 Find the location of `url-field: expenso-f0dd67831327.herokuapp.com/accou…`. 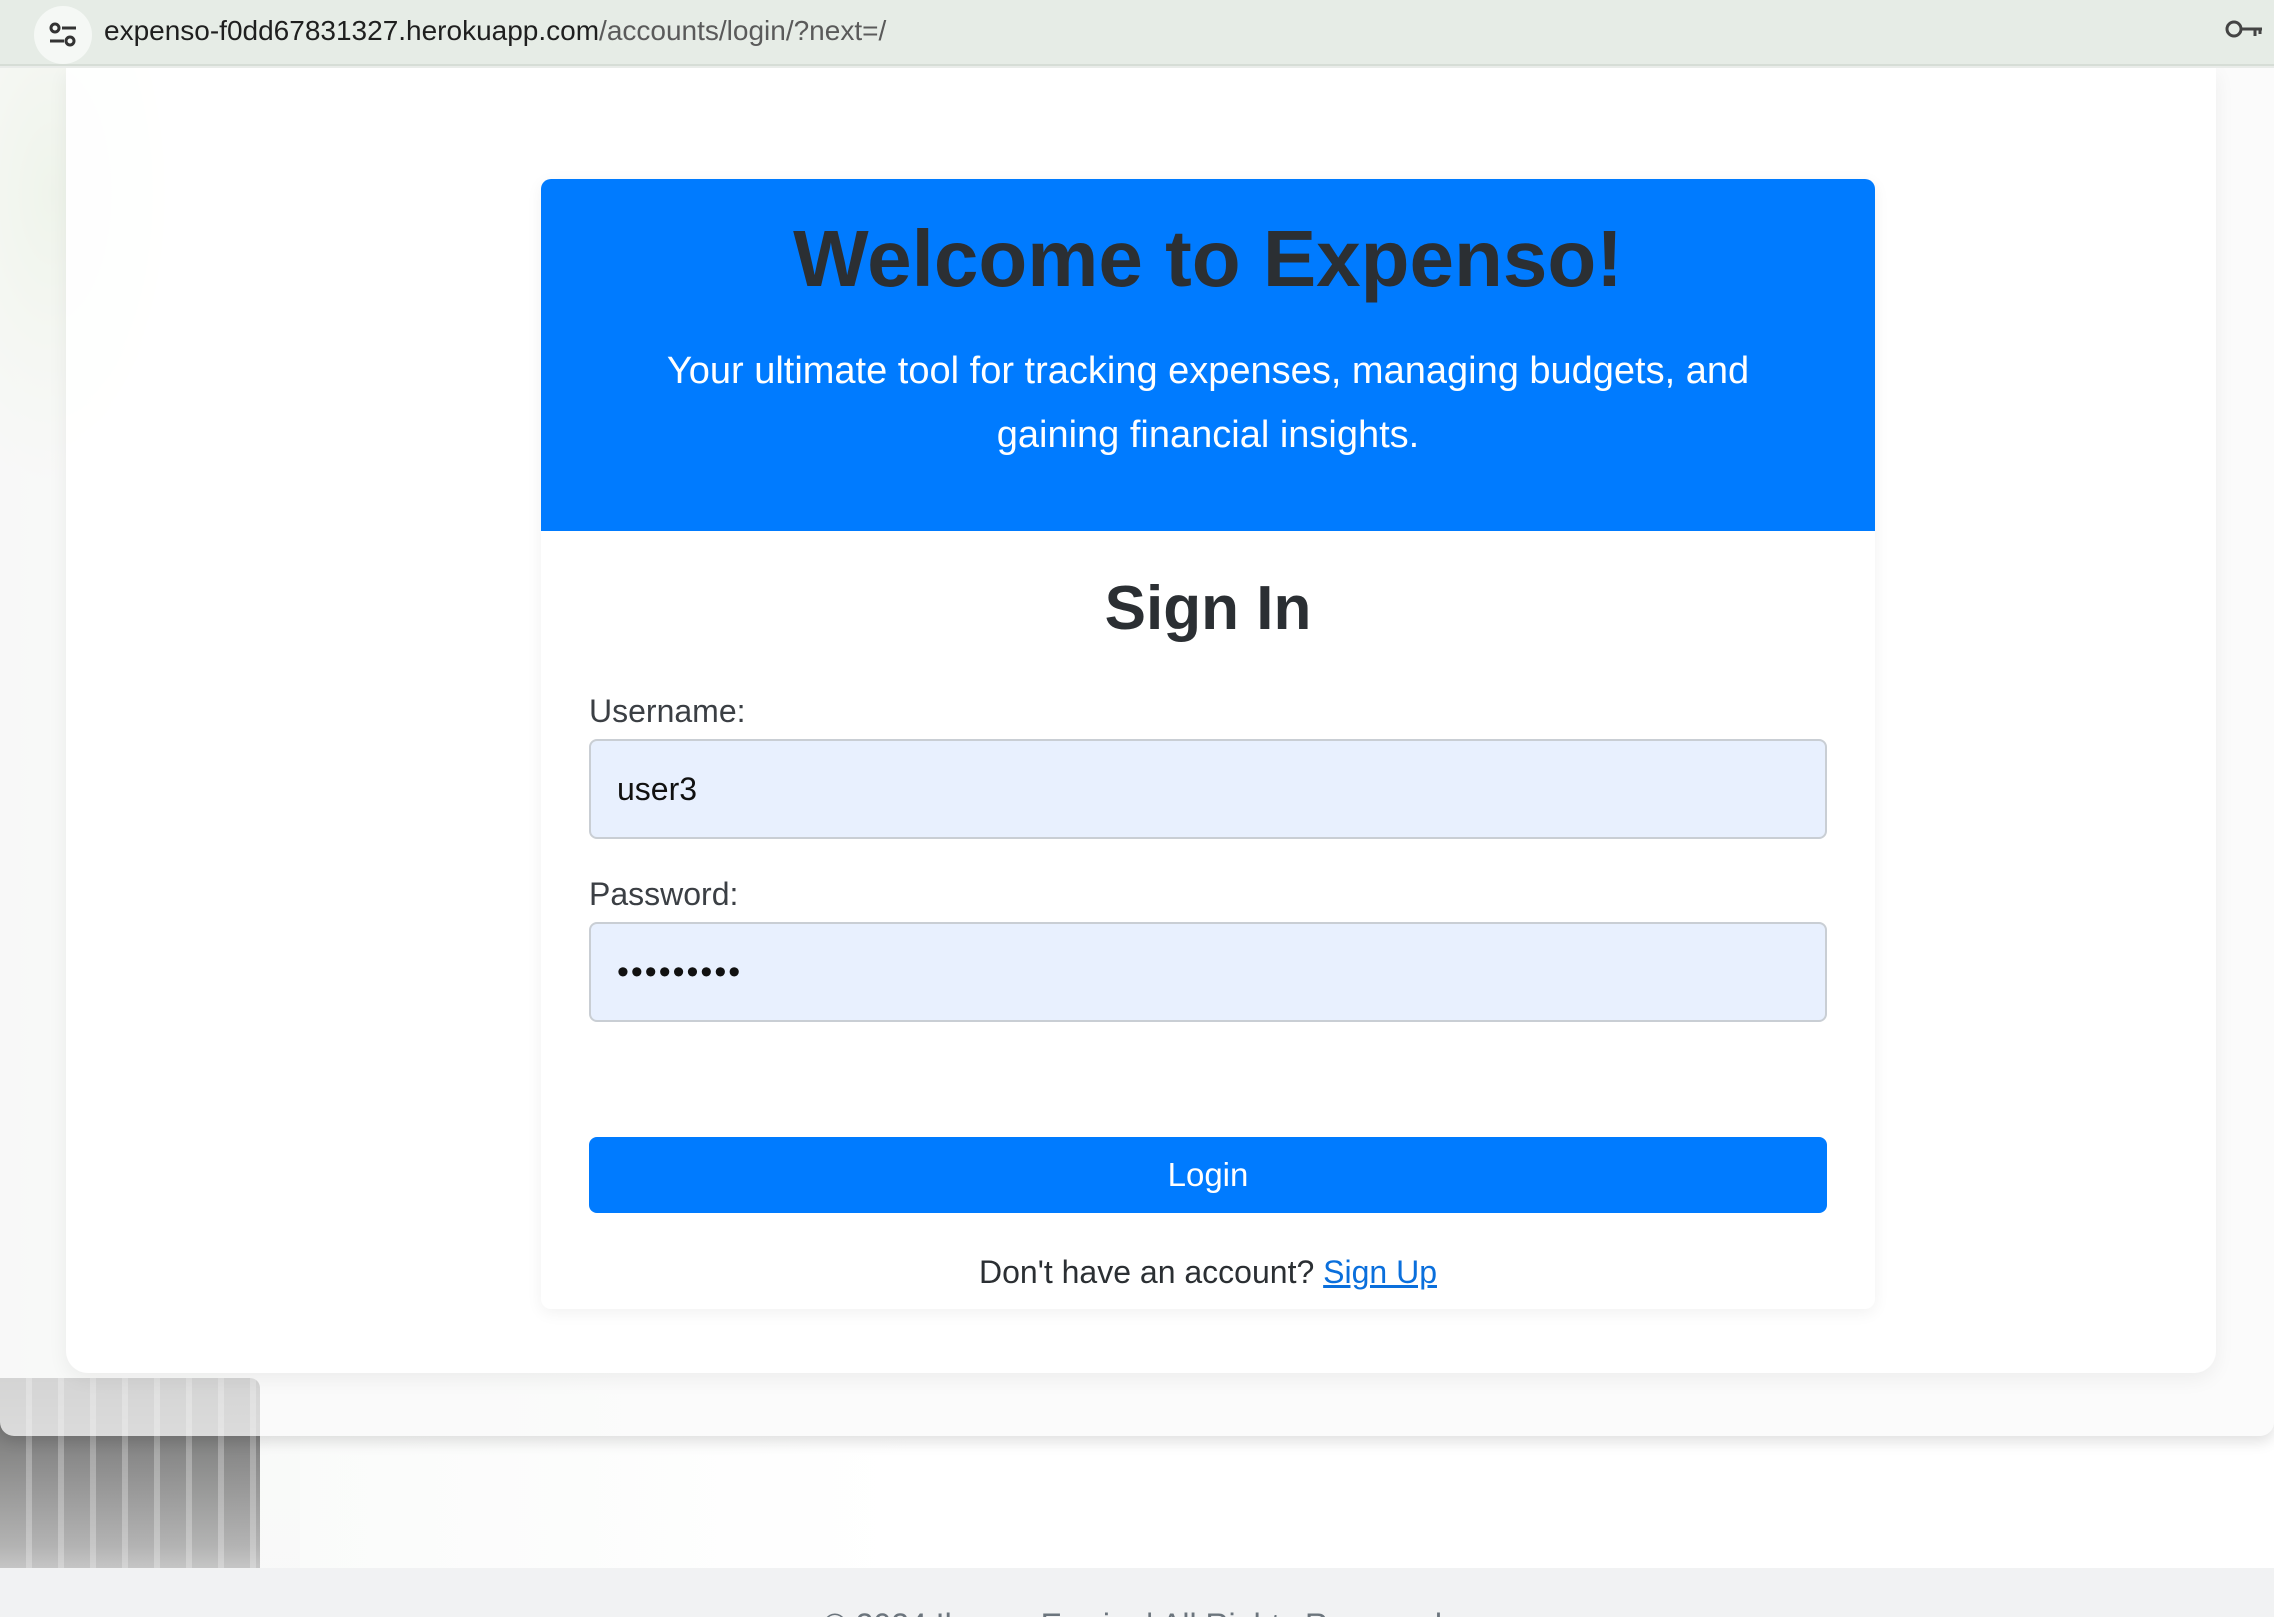

url-field: expenso-f0dd67831327.herokuapp.com/accou… is located at coordinates (495, 31).